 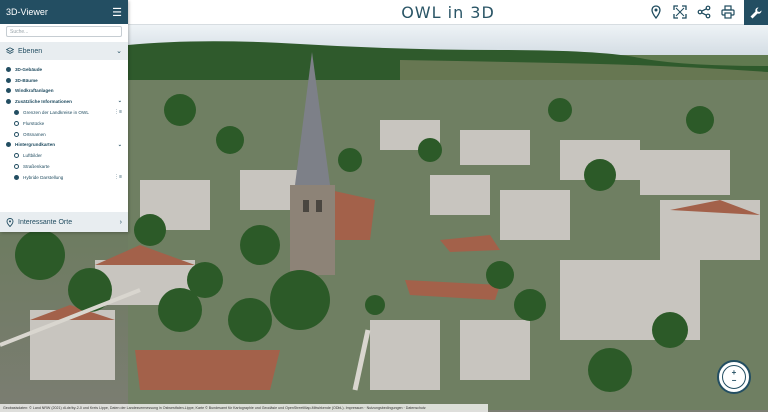 What do you see at coordinates (64, 91) in the screenshot?
I see `layer-wind-turbines: Windkraftanlagen` at bounding box center [64, 91].